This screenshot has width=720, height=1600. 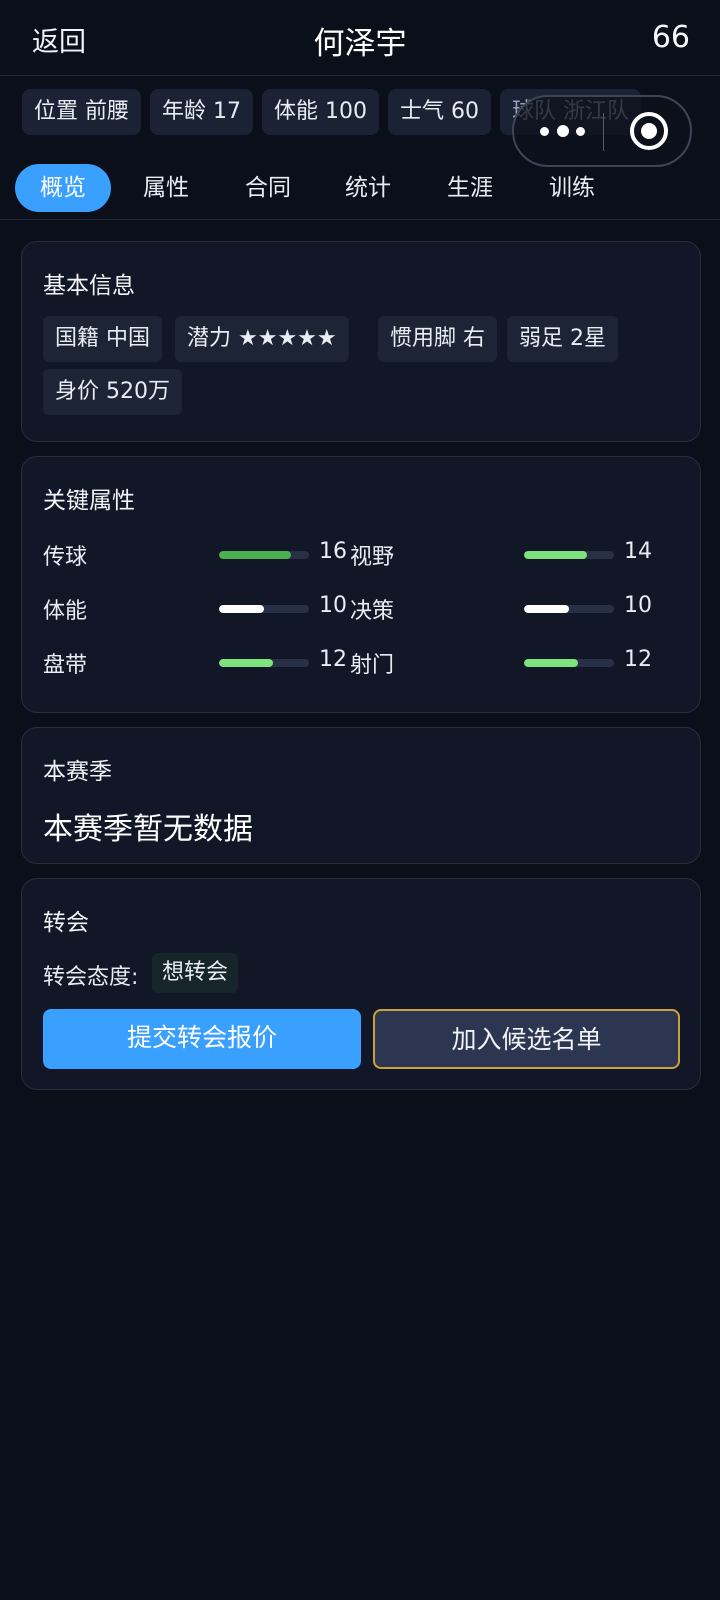 I want to click on attr-value: 16, so click(x=333, y=551).